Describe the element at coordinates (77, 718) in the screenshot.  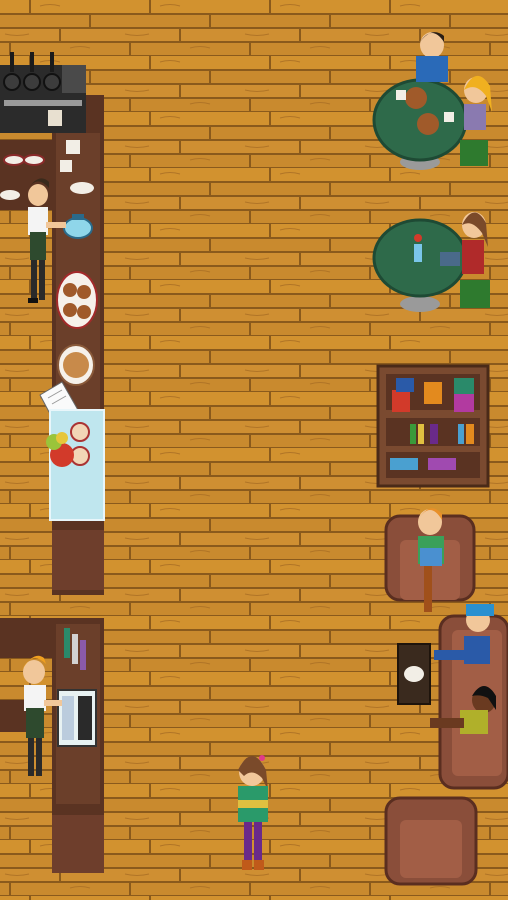
I see `cash-register` at that location.